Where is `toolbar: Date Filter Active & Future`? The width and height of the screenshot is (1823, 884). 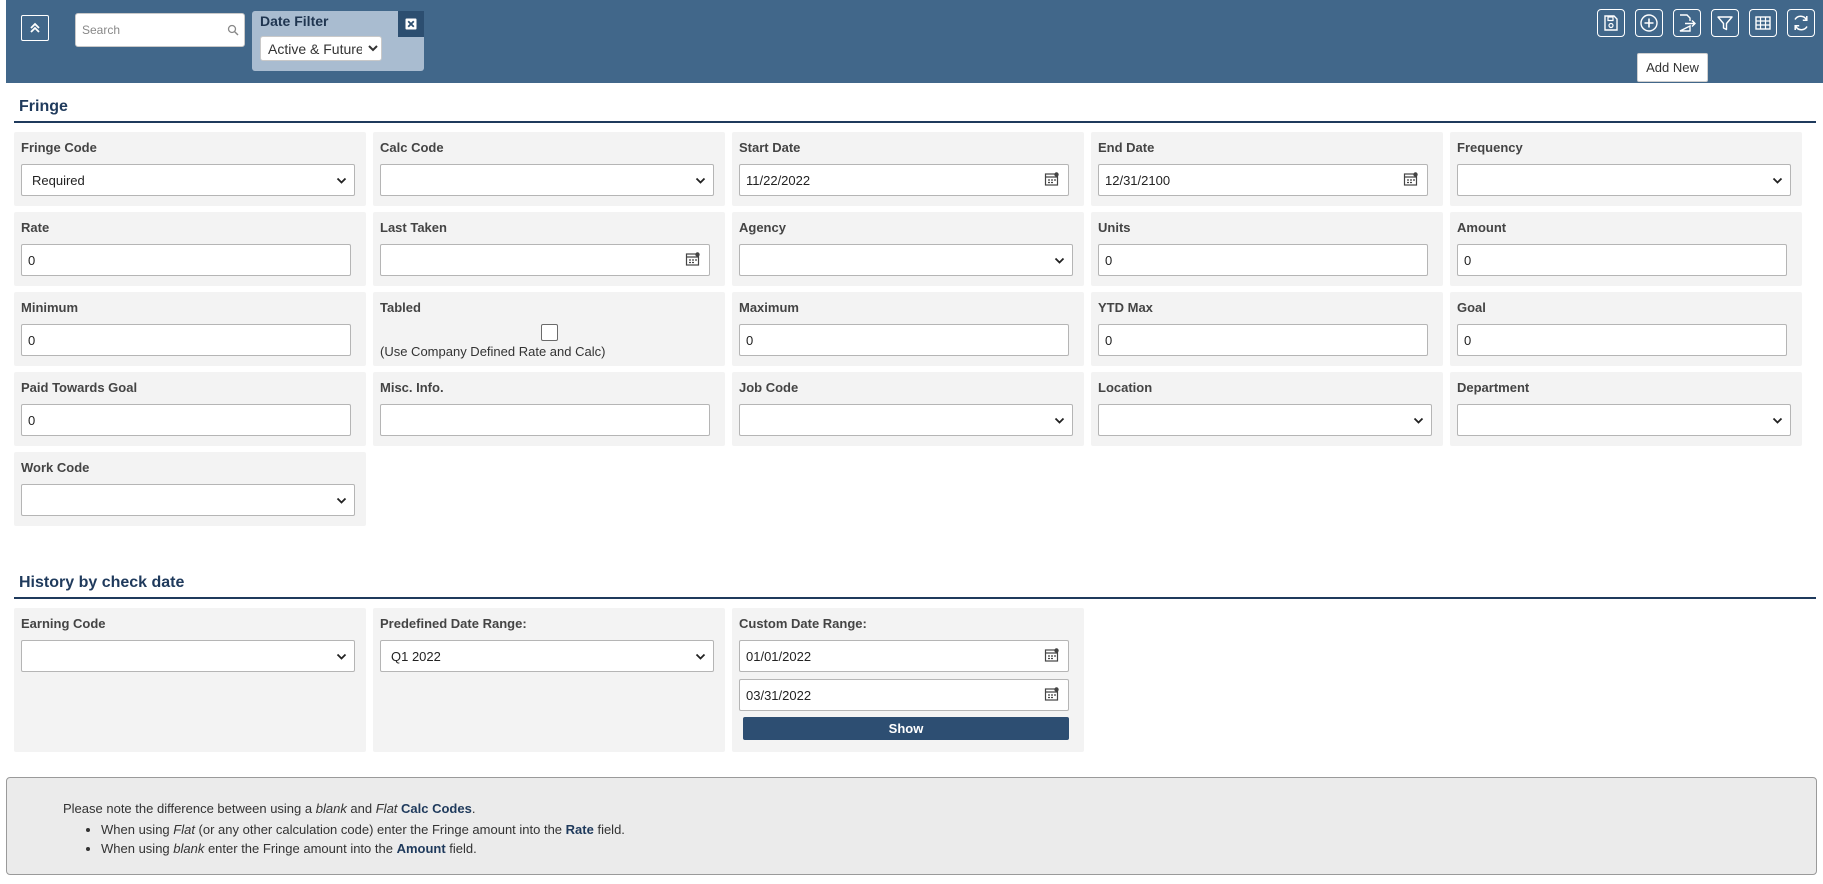 toolbar: Date Filter Active & Future is located at coordinates (914, 41).